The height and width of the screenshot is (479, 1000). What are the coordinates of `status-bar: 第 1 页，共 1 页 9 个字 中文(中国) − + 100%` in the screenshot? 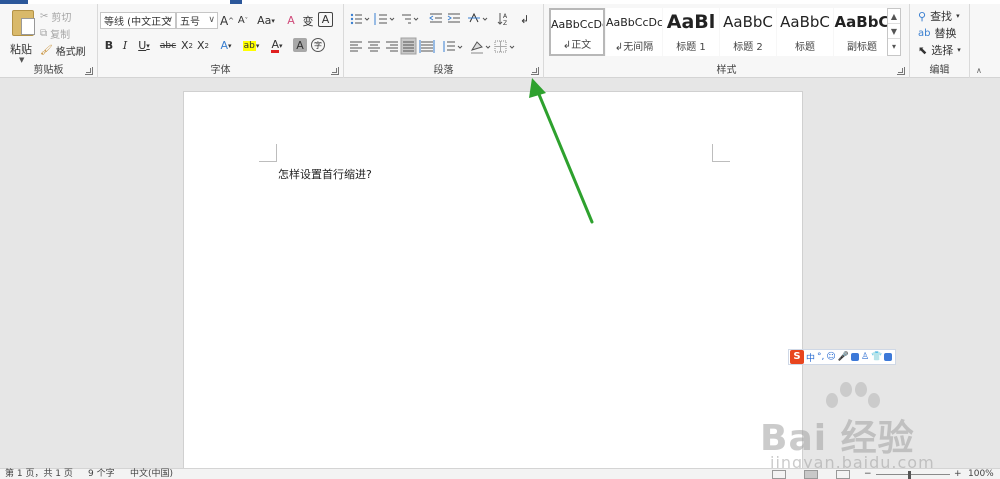 It's located at (500, 473).